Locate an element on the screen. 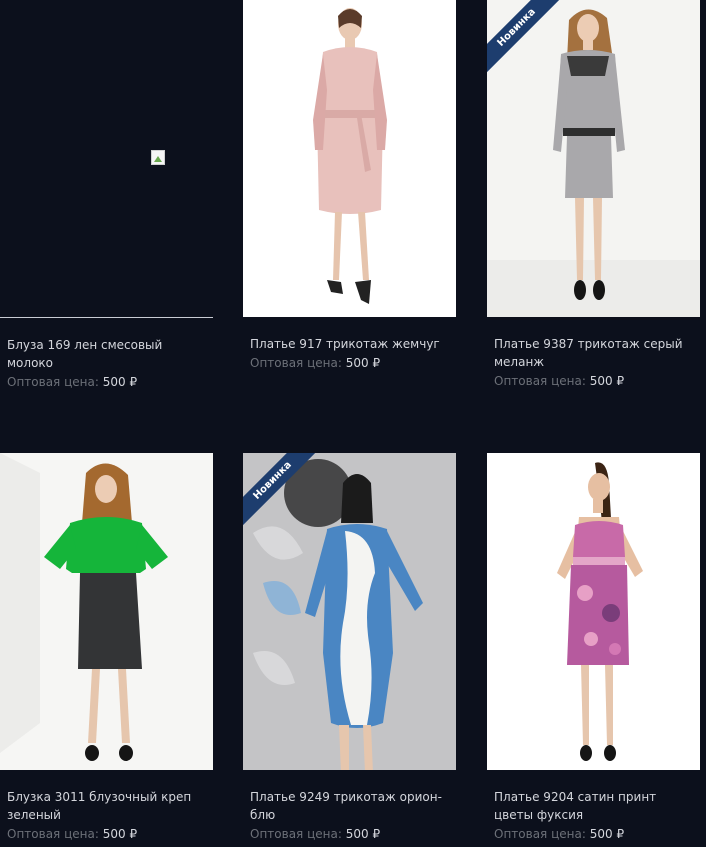 The width and height of the screenshot is (706, 847). model-green-blouse-illustration is located at coordinates (106, 611).